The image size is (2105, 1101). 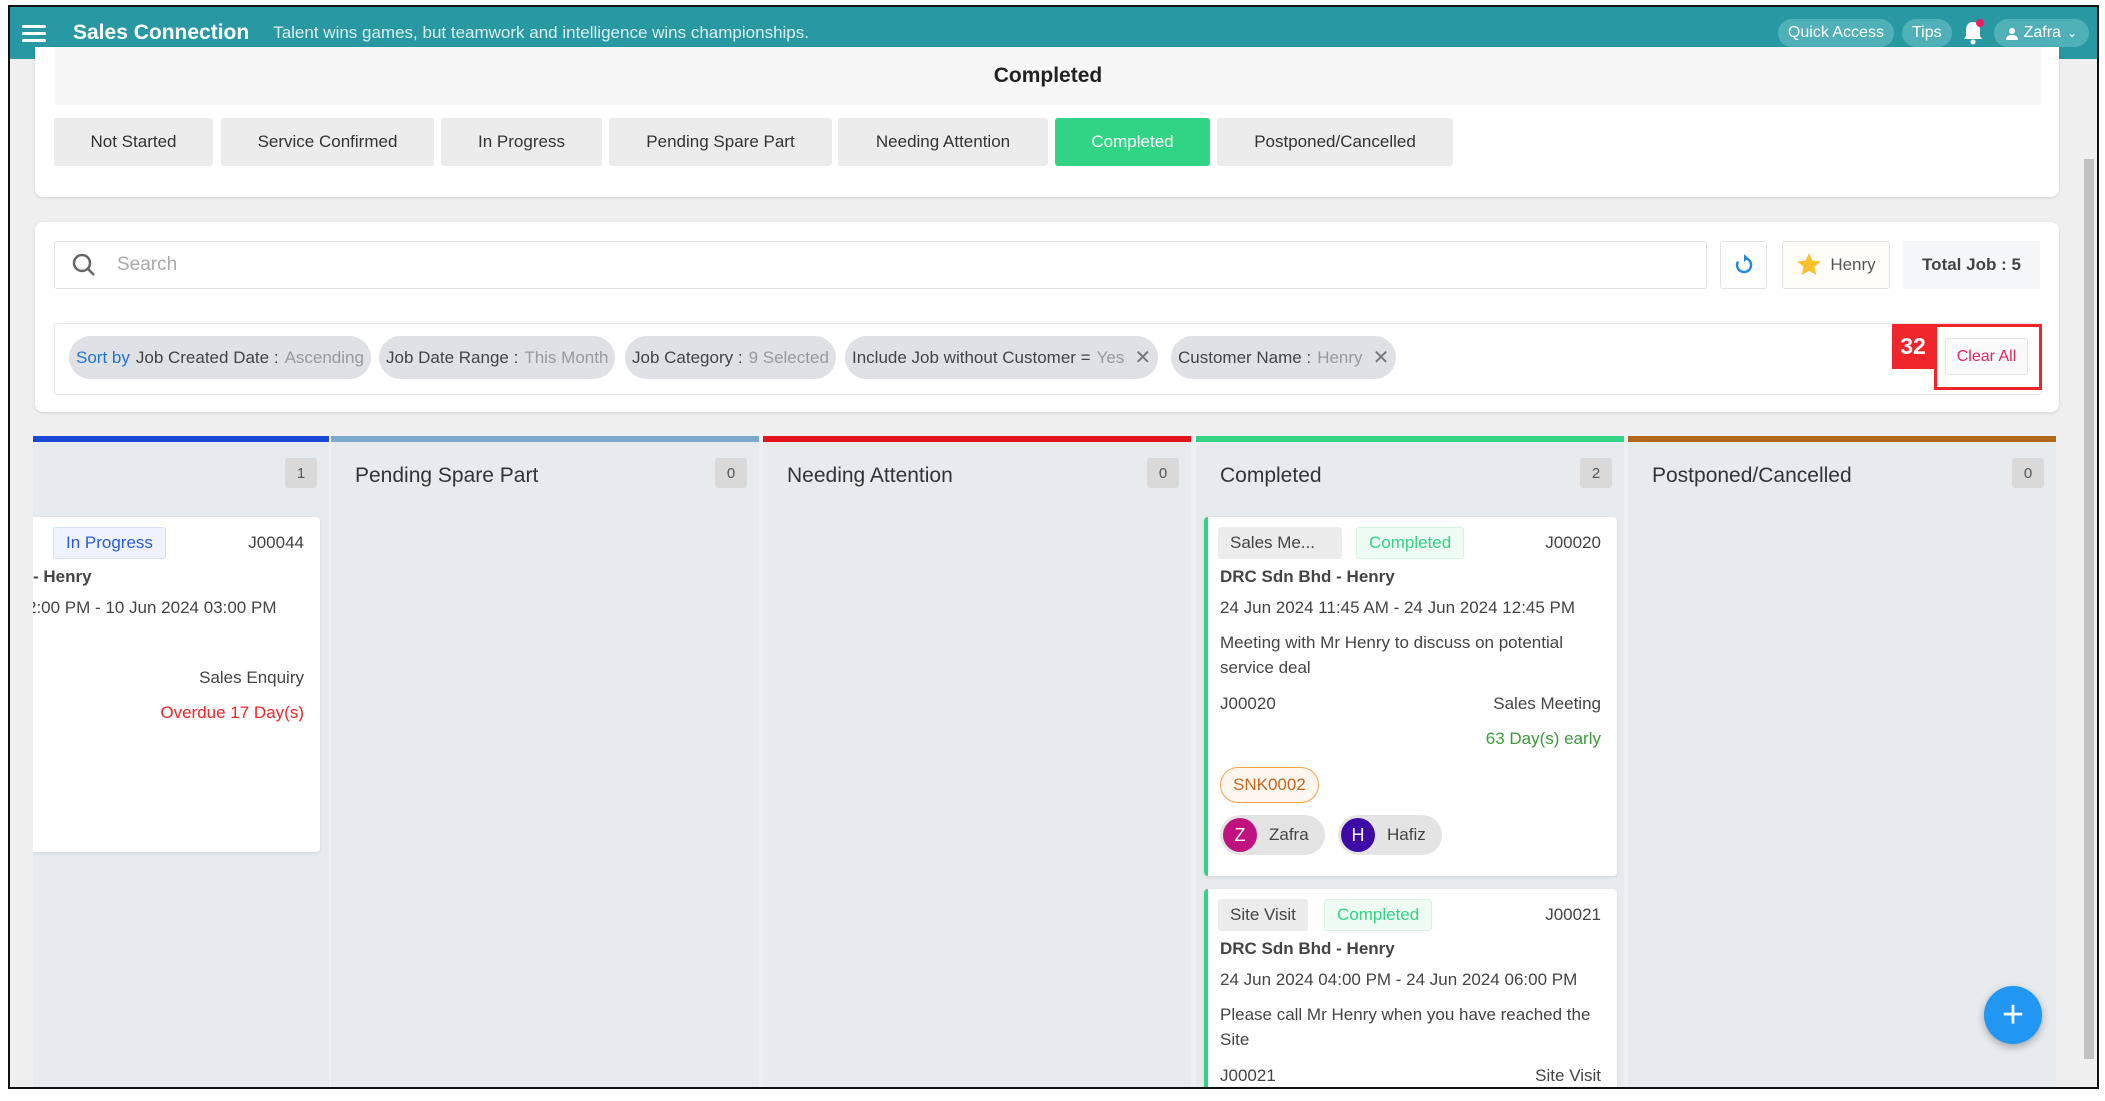 I want to click on user-menu: Zafra ⌄, so click(x=2041, y=33).